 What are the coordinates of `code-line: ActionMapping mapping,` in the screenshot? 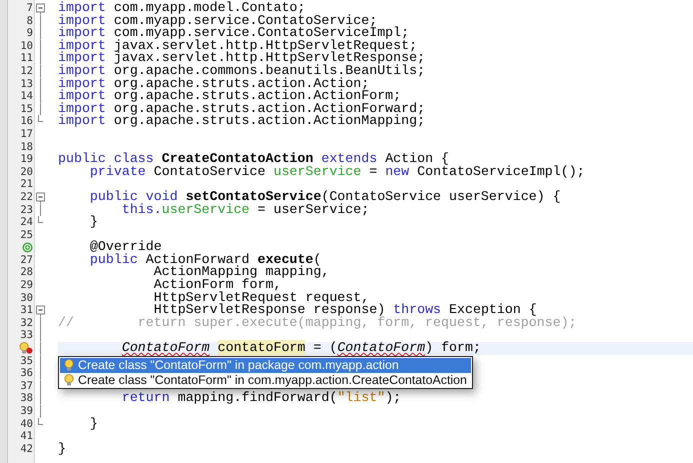 It's located at (241, 273).